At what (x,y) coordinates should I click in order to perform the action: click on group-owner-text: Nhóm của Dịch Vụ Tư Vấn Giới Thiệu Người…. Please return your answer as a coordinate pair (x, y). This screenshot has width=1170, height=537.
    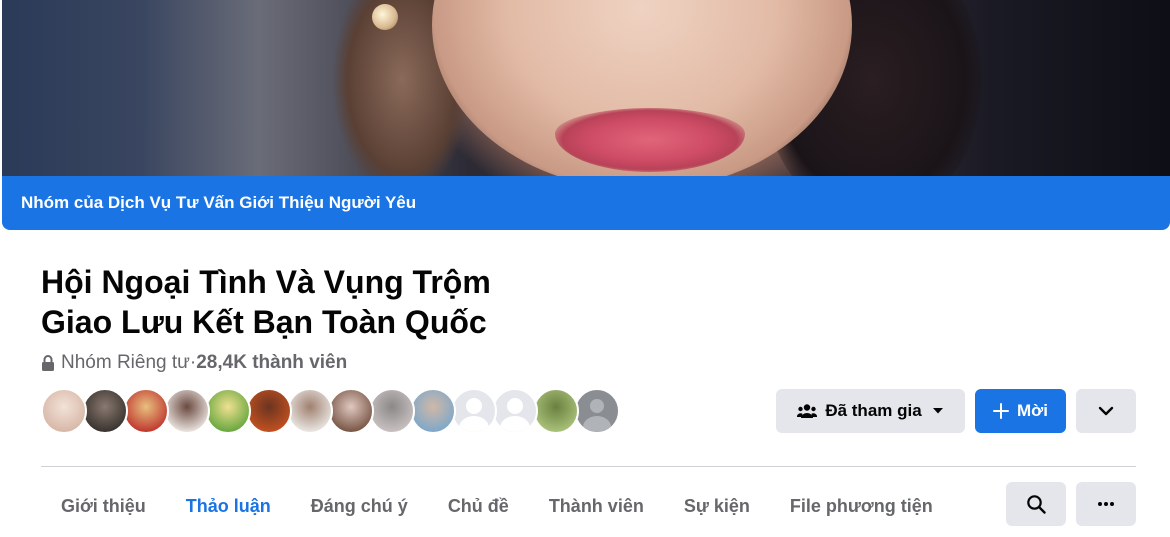
    Looking at the image, I should click on (218, 203).